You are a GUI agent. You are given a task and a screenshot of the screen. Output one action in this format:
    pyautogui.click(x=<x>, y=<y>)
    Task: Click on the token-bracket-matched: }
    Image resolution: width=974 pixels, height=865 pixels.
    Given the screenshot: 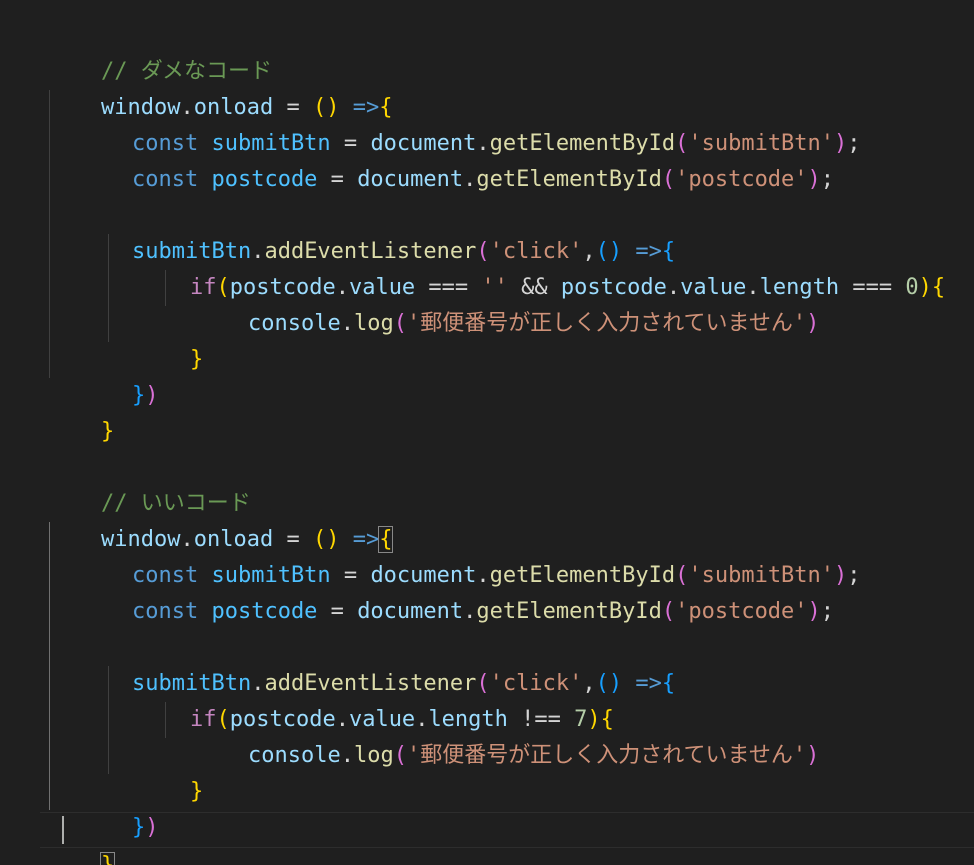 What is the action you would take?
    pyautogui.click(x=107, y=858)
    